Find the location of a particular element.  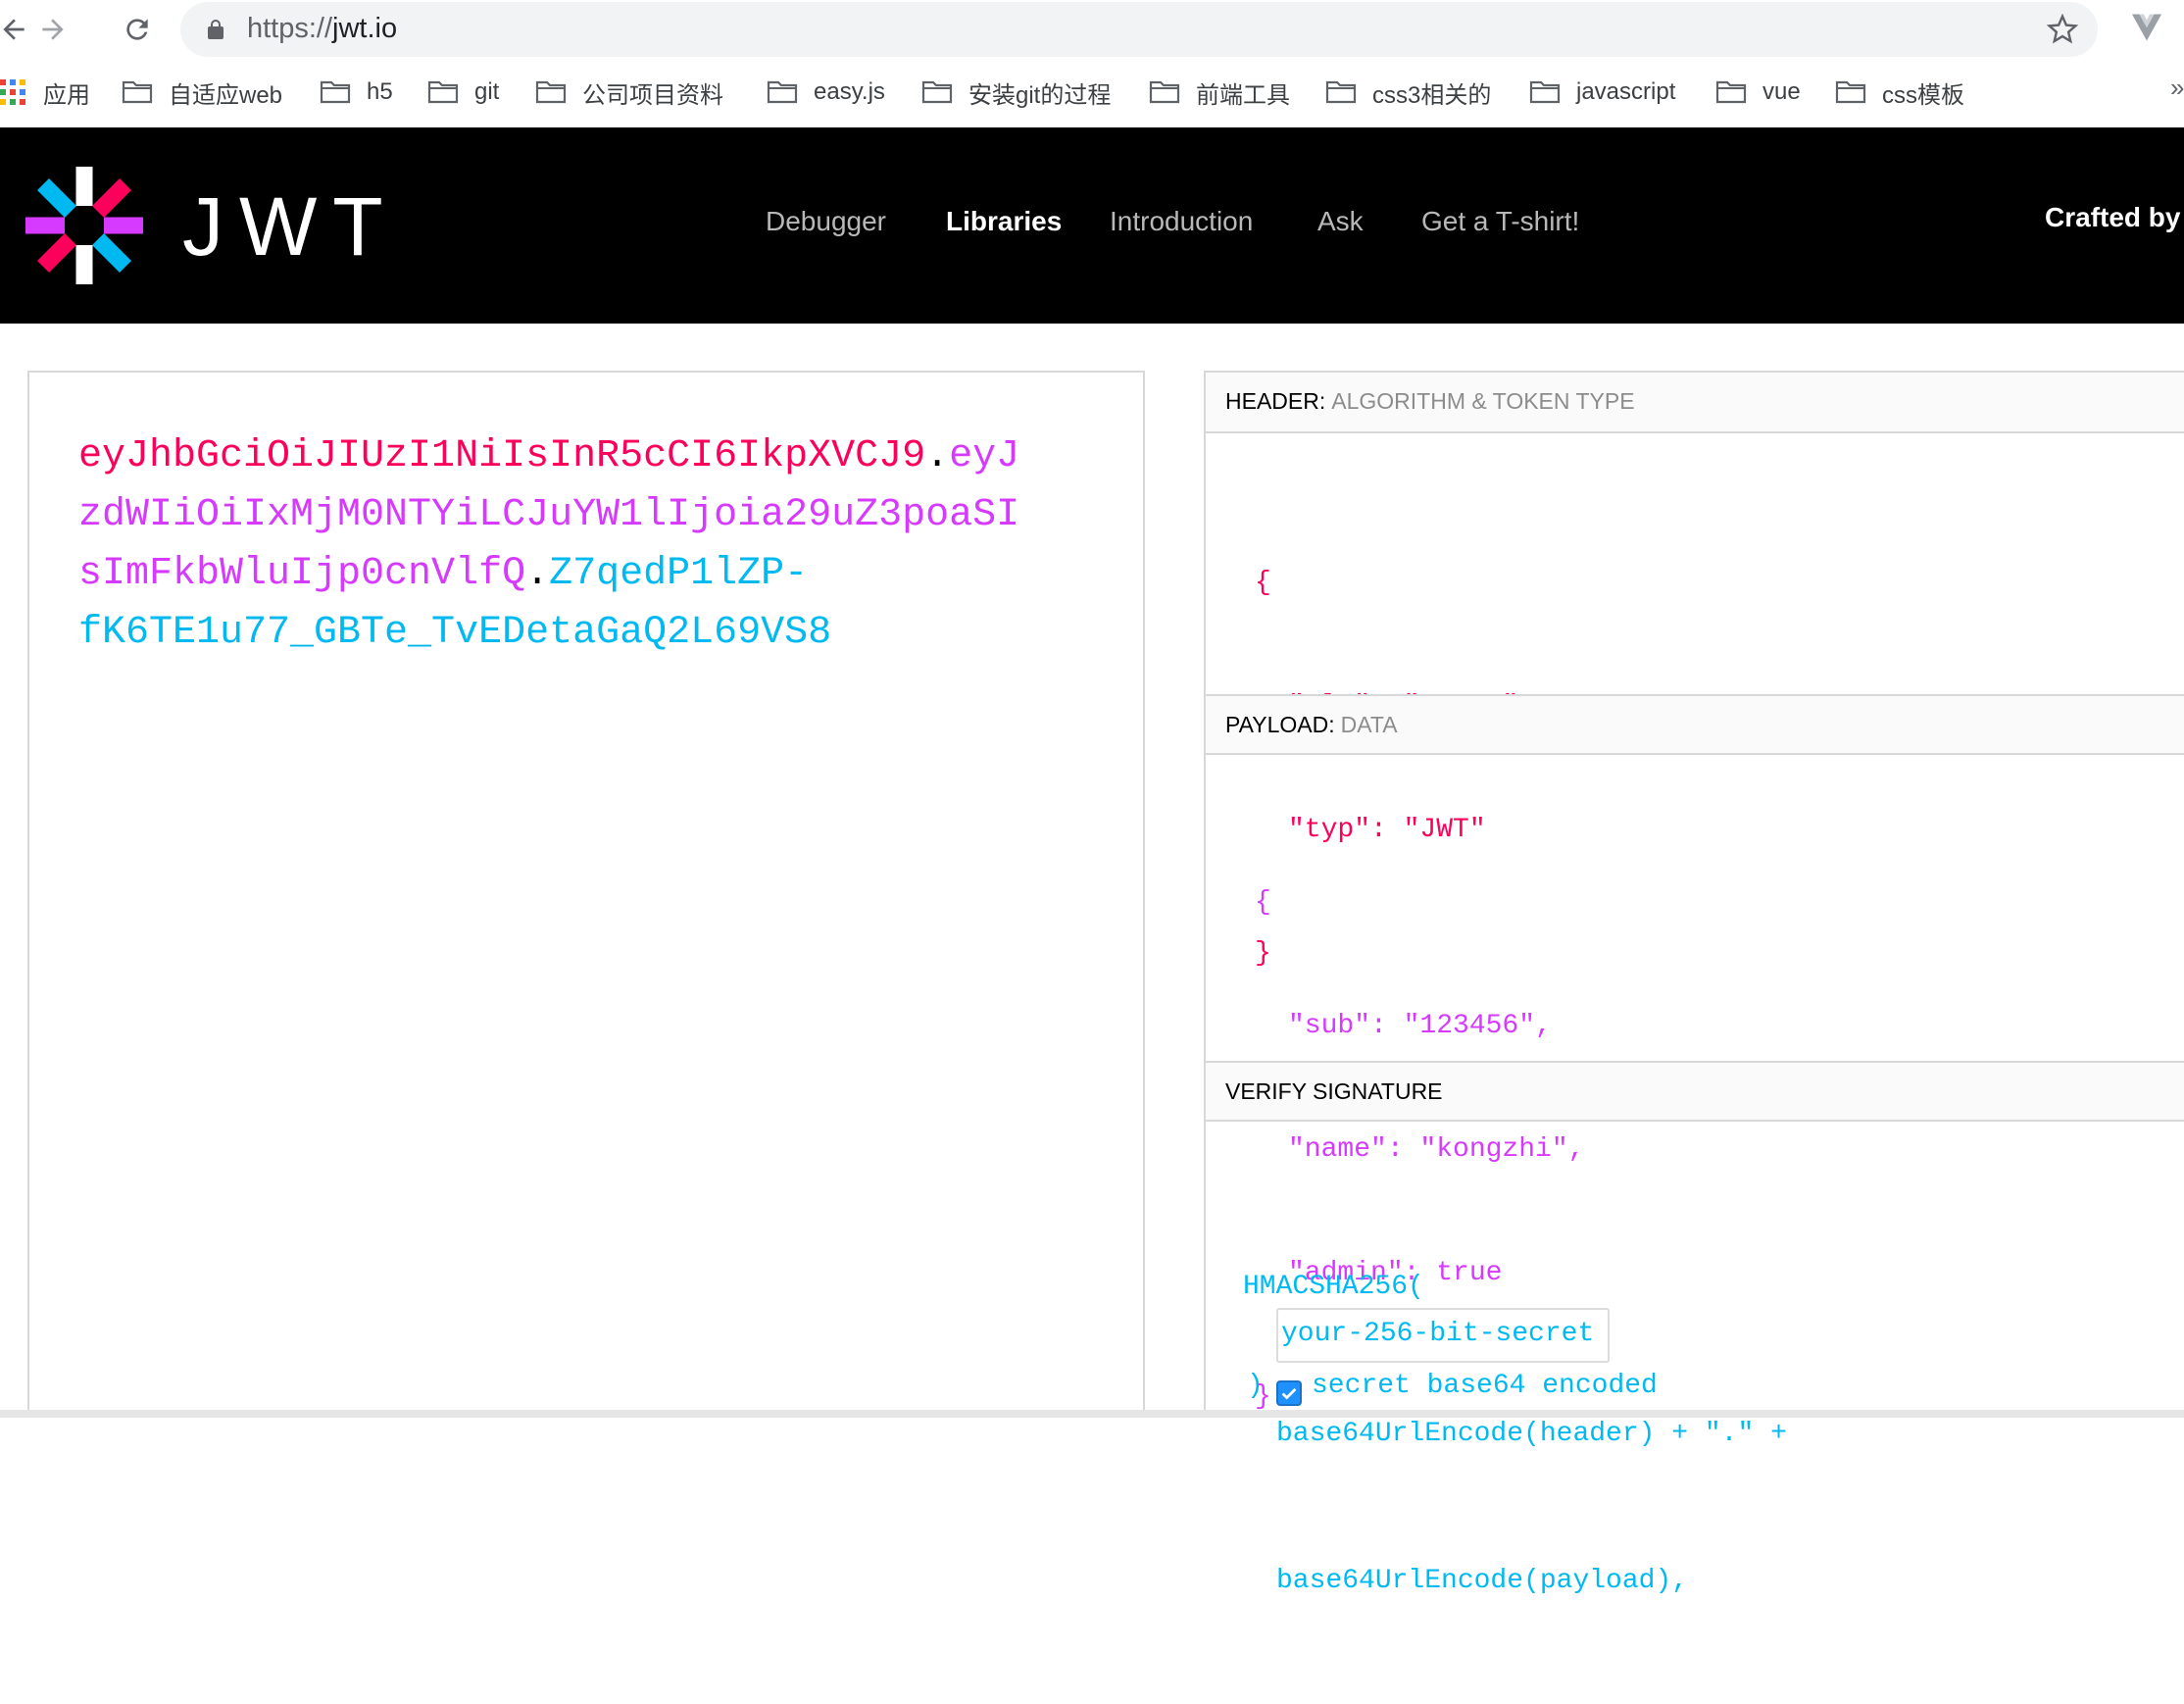

back-arrow-icon is located at coordinates (14, 30).